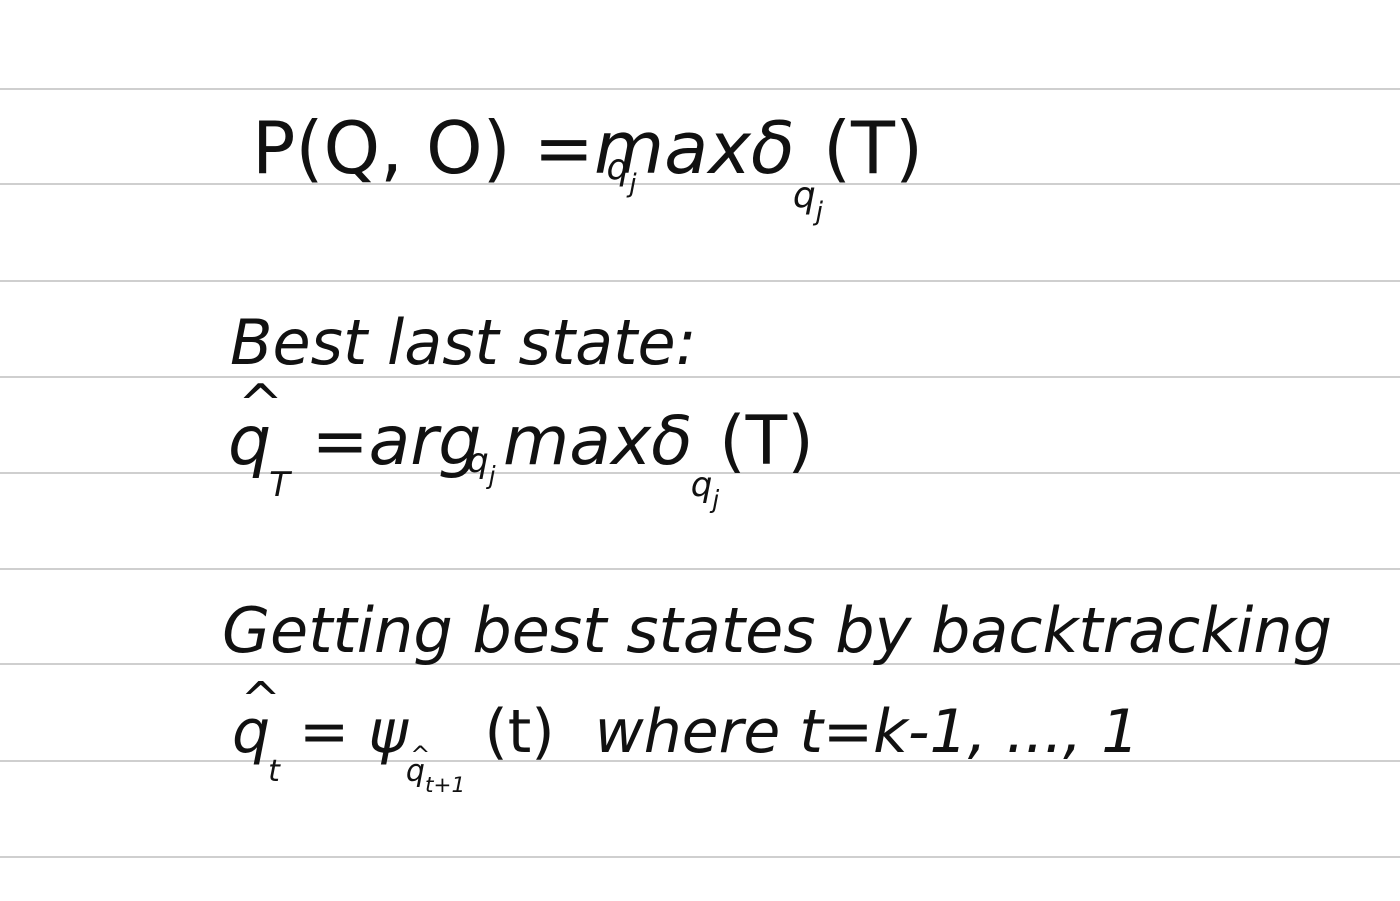 This screenshot has height=901, width=1400. What do you see at coordinates (672, 154) in the screenshot?
I see `max-operator: max qj` at bounding box center [672, 154].